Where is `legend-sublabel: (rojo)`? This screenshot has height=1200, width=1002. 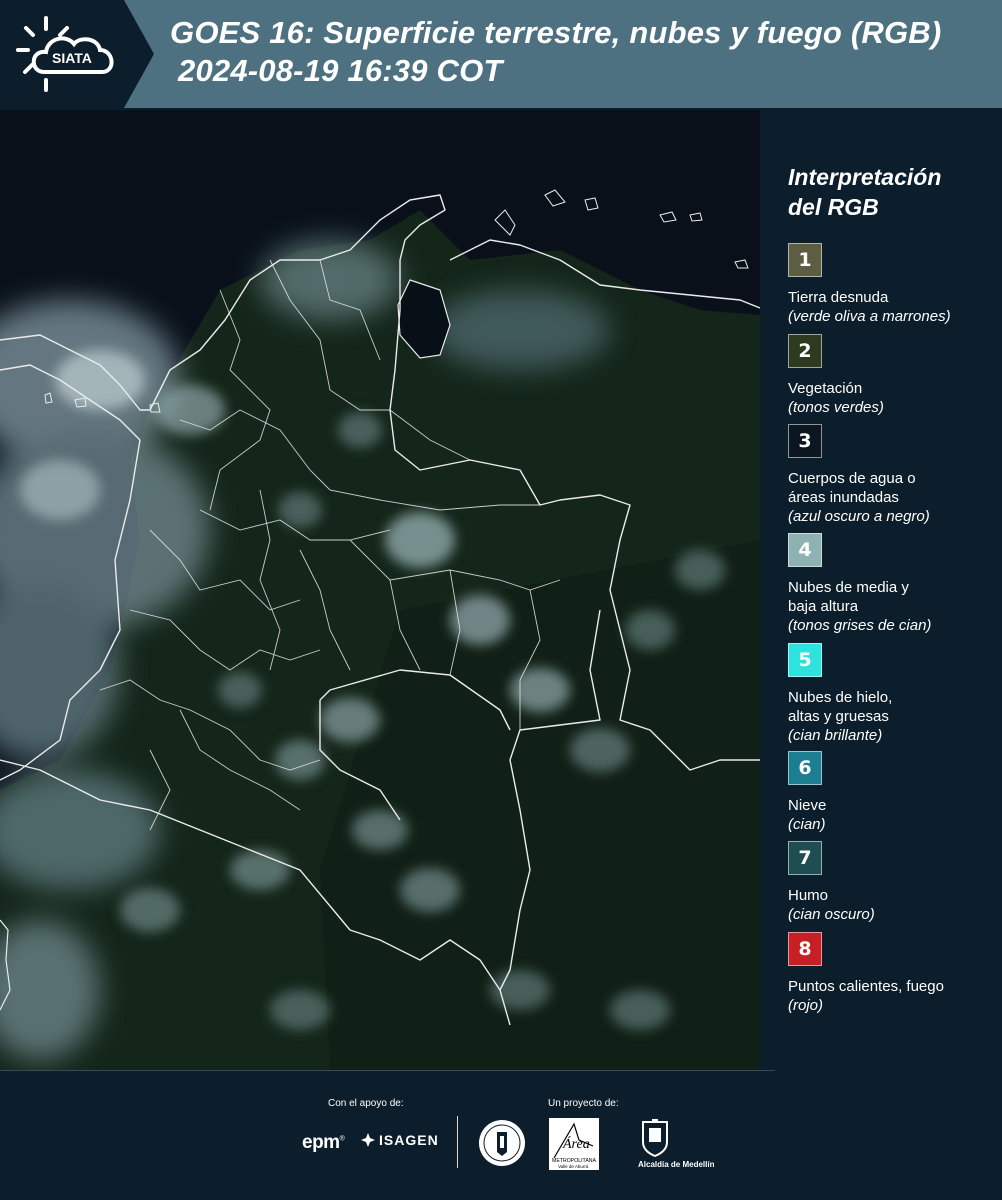 legend-sublabel: (rojo) is located at coordinates (806, 1005).